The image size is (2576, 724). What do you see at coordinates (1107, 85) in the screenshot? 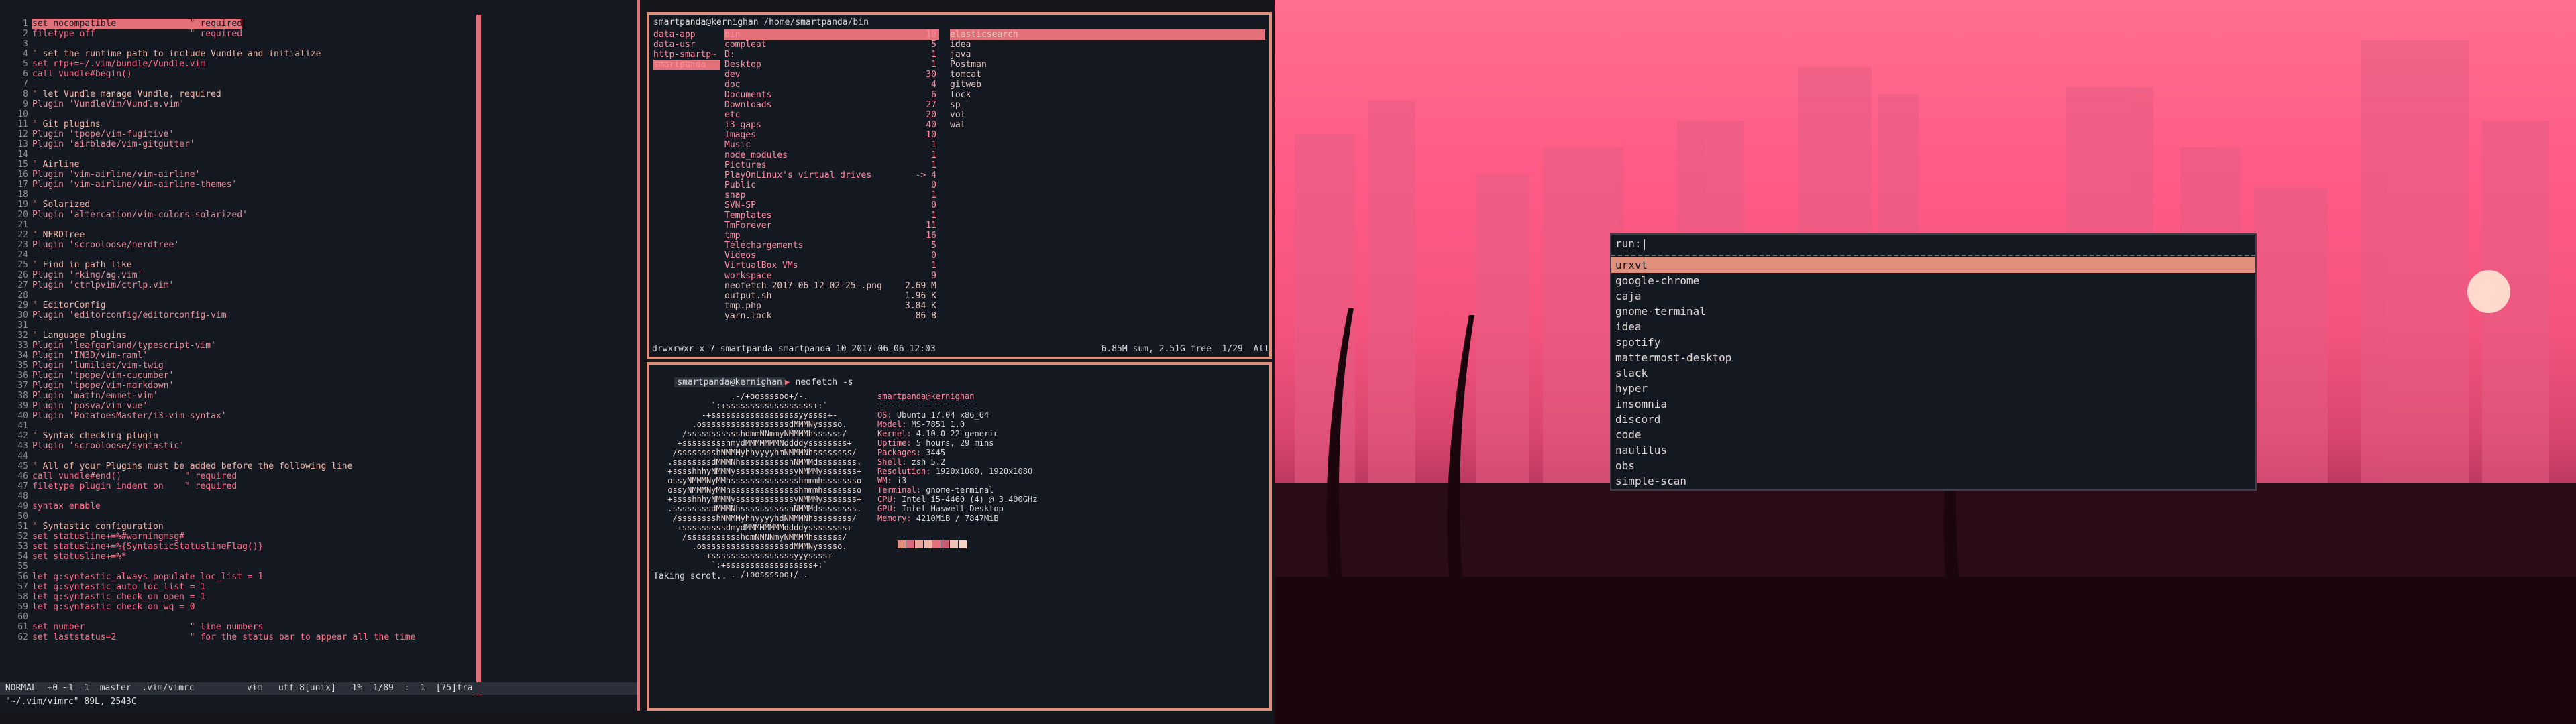
I see `ranger-preview-entry: gitweb` at bounding box center [1107, 85].